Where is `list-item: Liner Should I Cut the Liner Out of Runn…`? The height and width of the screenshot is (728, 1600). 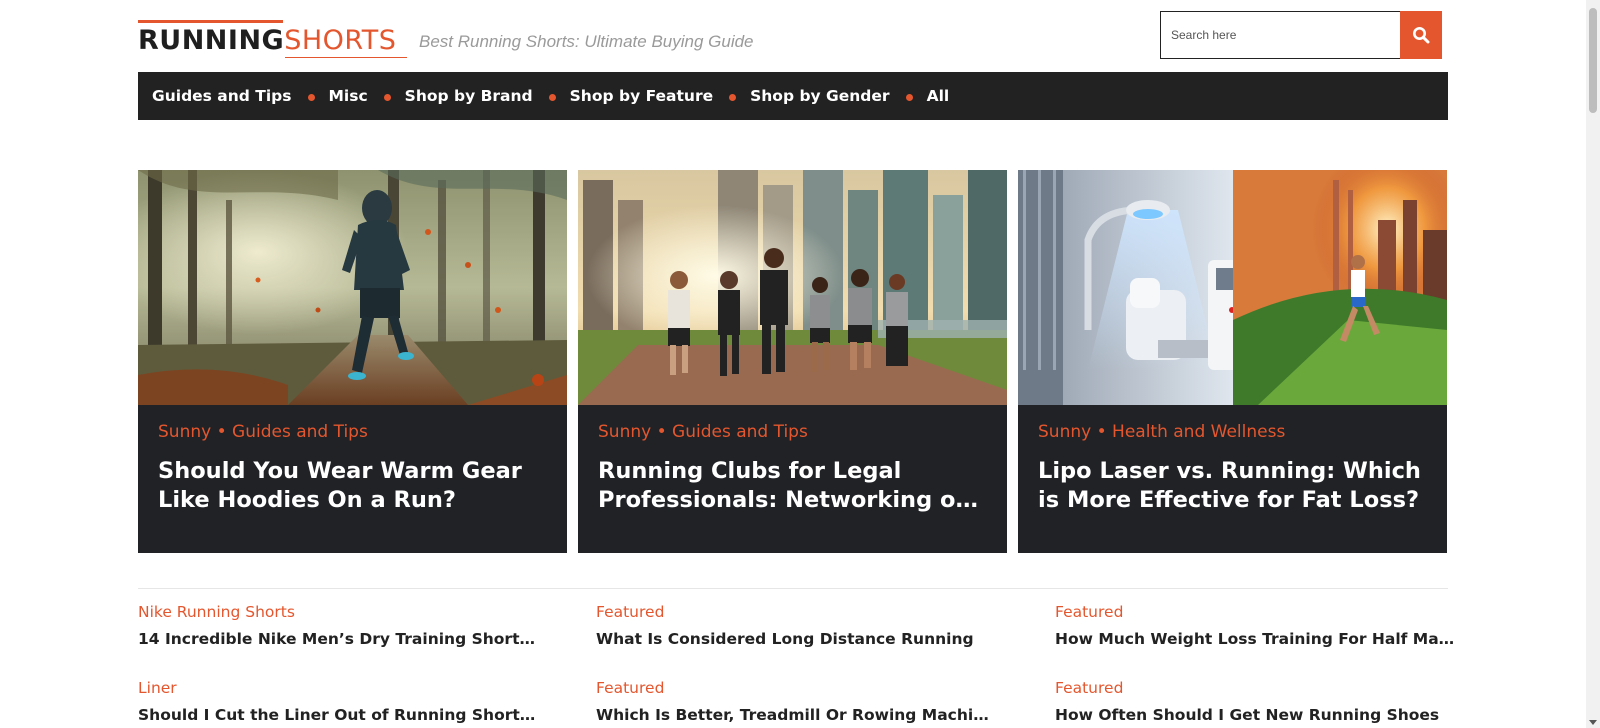
list-item: Liner Should I Cut the Liner Out of Runn… is located at coordinates (338, 702).